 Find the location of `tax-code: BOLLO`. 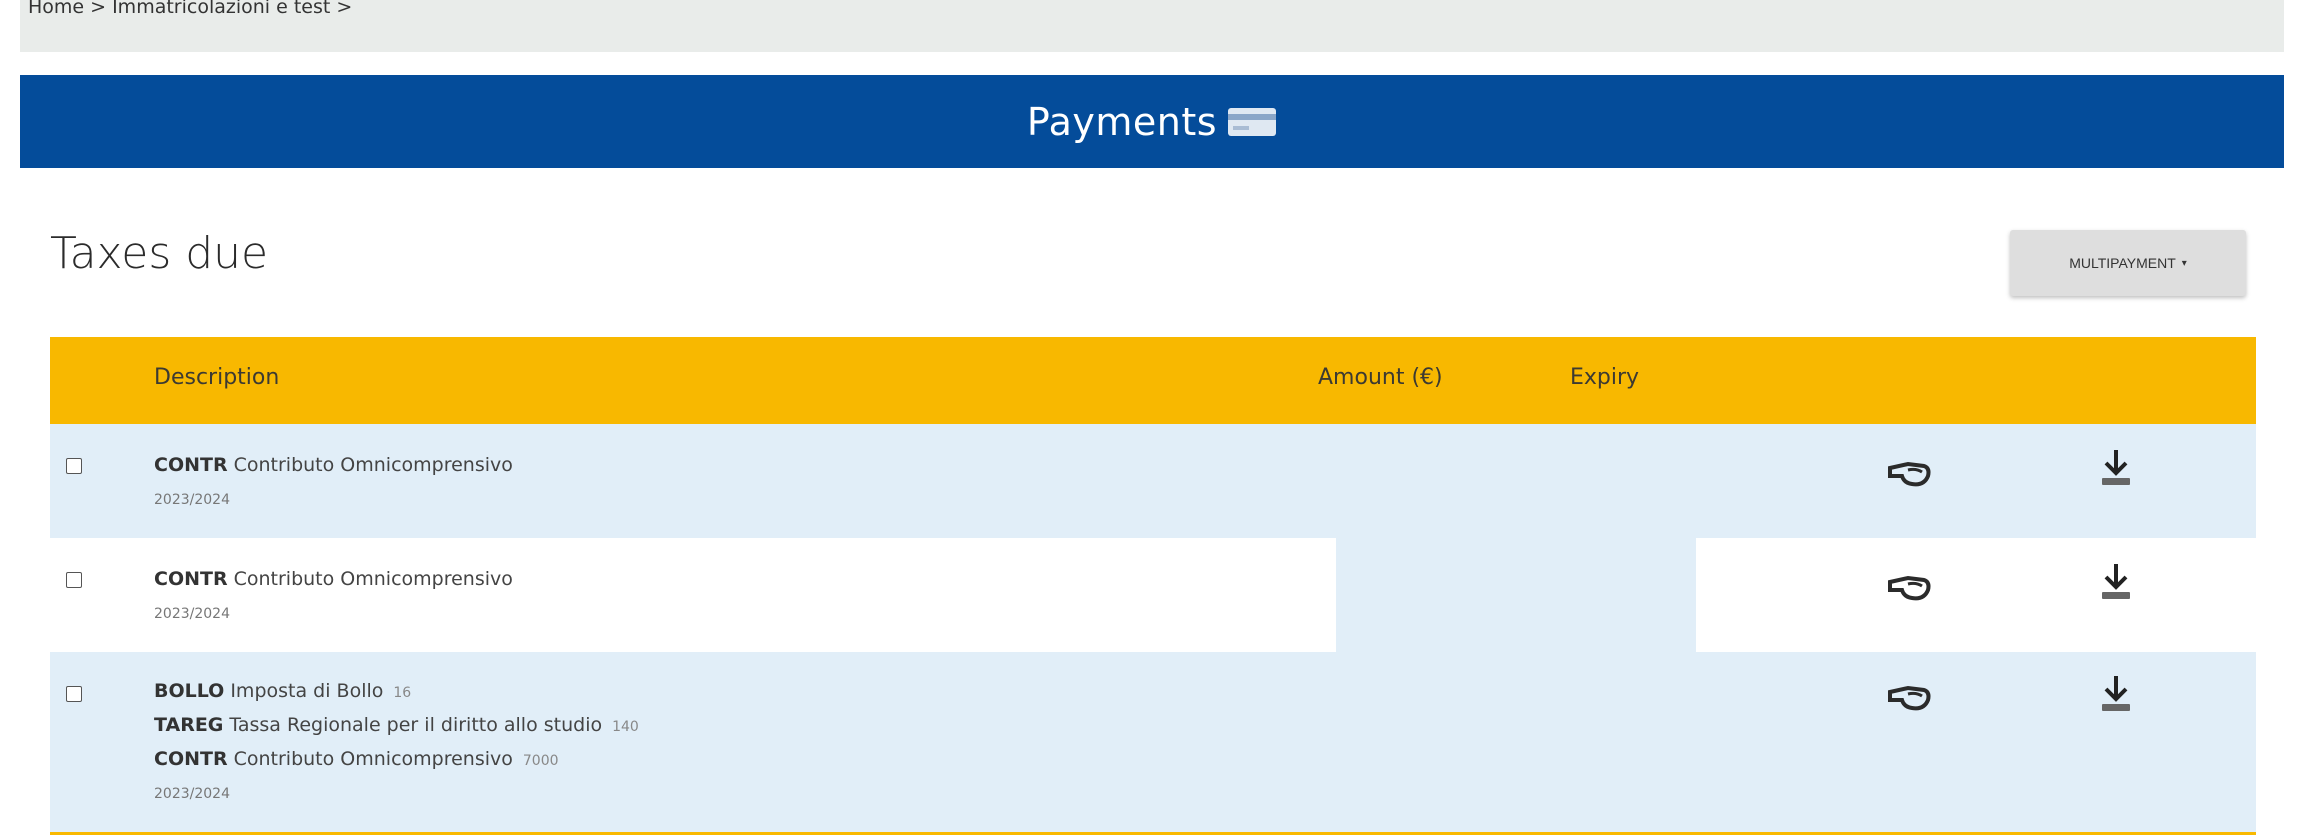

tax-code: BOLLO is located at coordinates (189, 691).